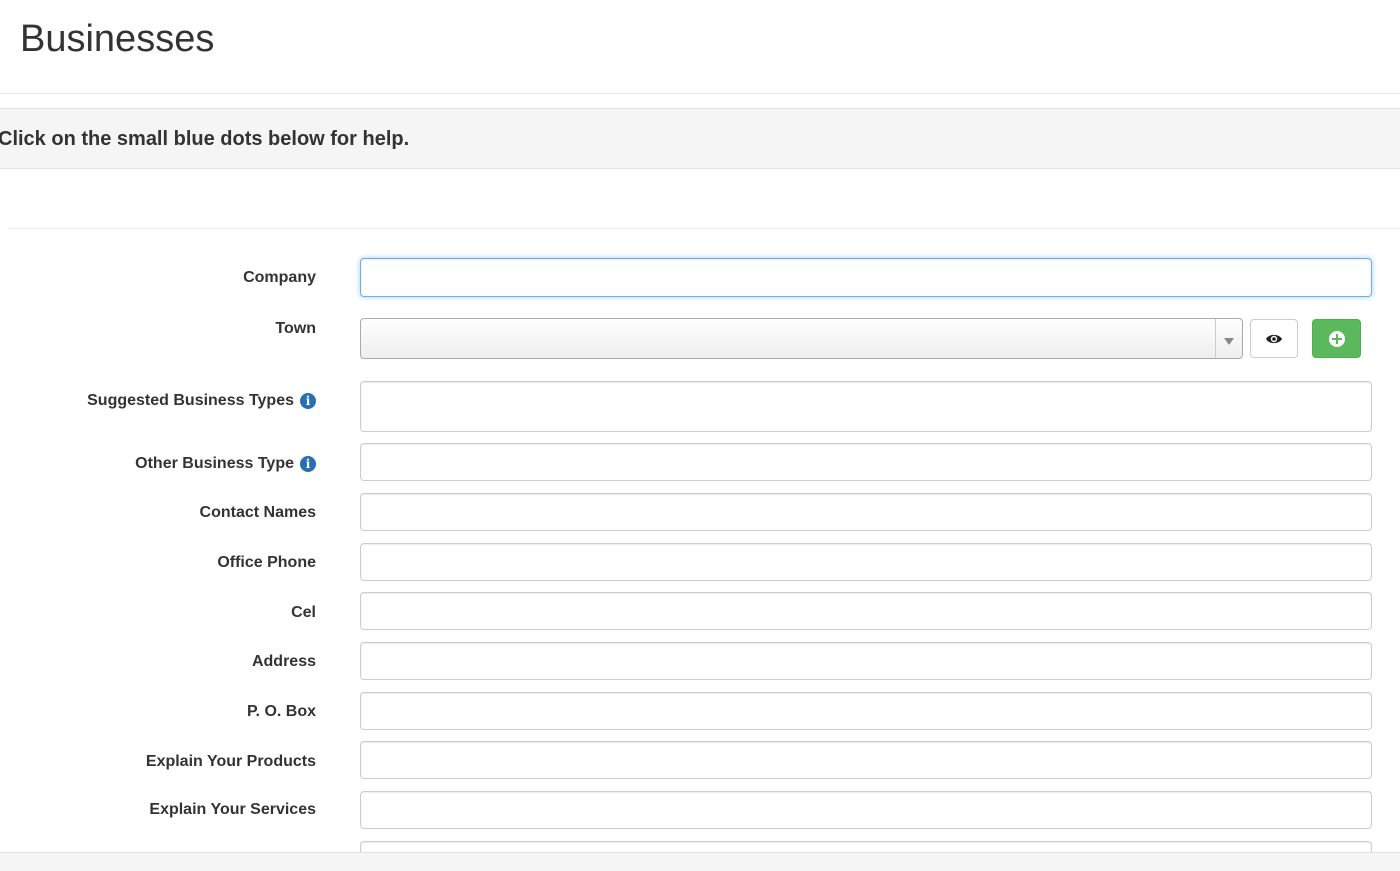  What do you see at coordinates (866, 277) in the screenshot?
I see `company-input` at bounding box center [866, 277].